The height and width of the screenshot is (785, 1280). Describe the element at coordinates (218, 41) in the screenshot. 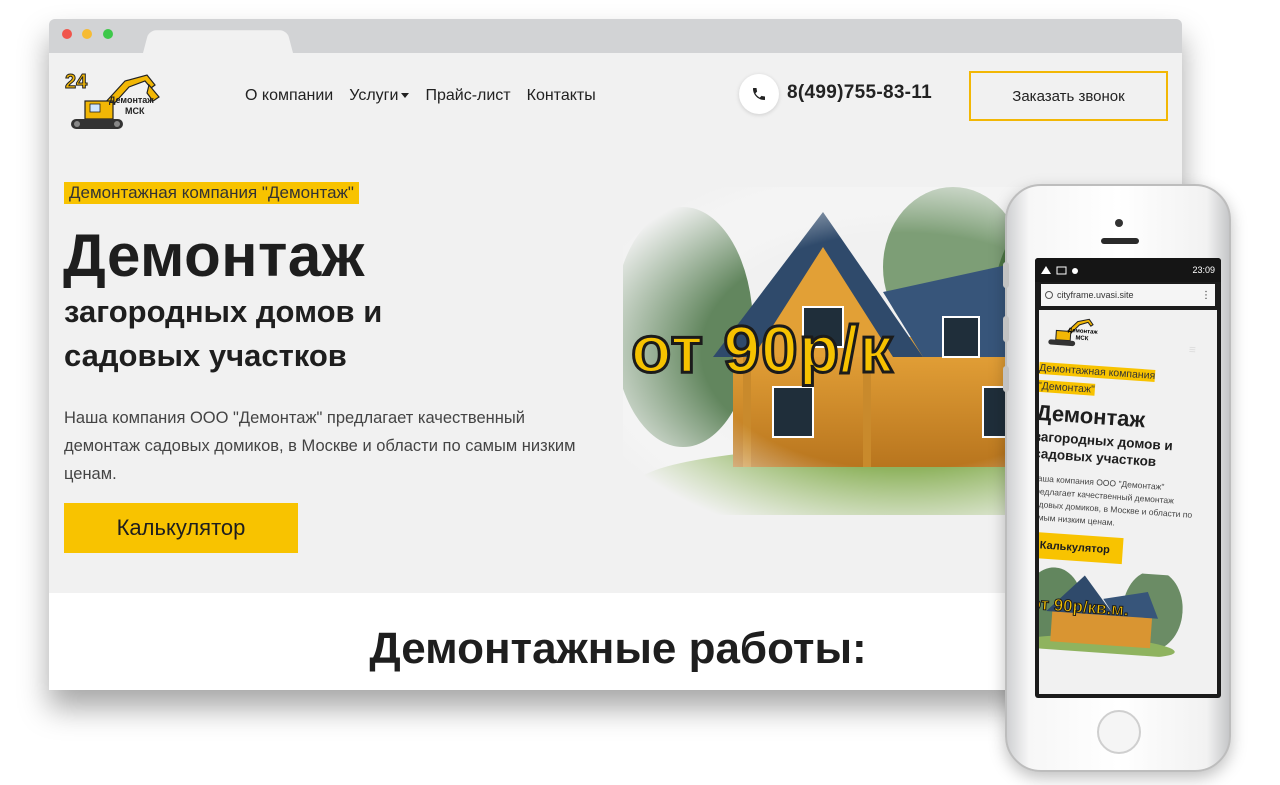

I see `browser-tab` at that location.